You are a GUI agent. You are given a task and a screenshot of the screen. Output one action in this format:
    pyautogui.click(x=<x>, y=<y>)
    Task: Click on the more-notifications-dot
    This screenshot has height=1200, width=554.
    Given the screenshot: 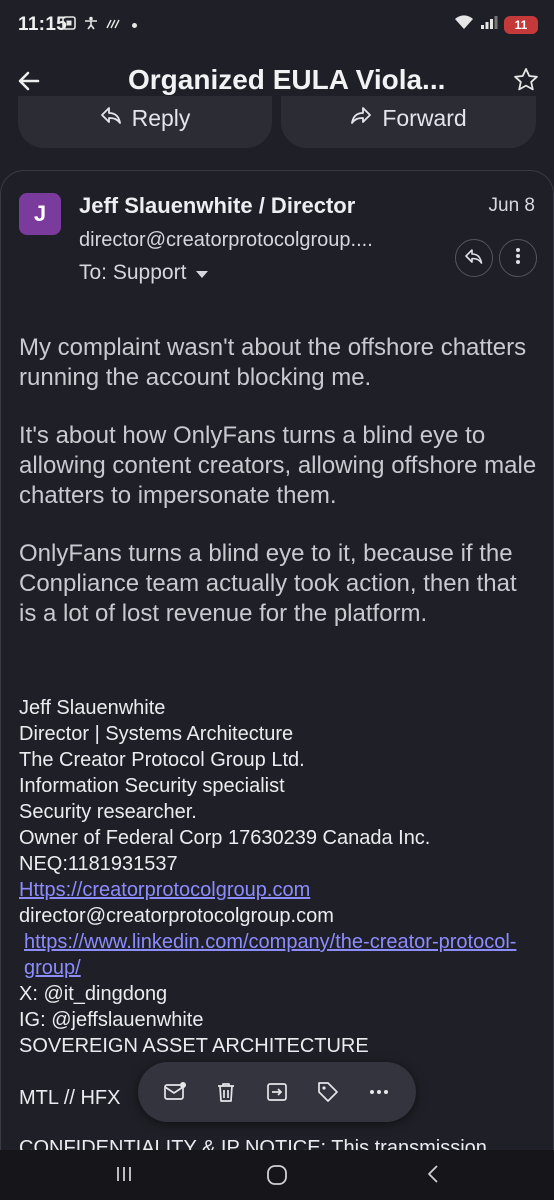 What is the action you would take?
    pyautogui.click(x=134, y=25)
    